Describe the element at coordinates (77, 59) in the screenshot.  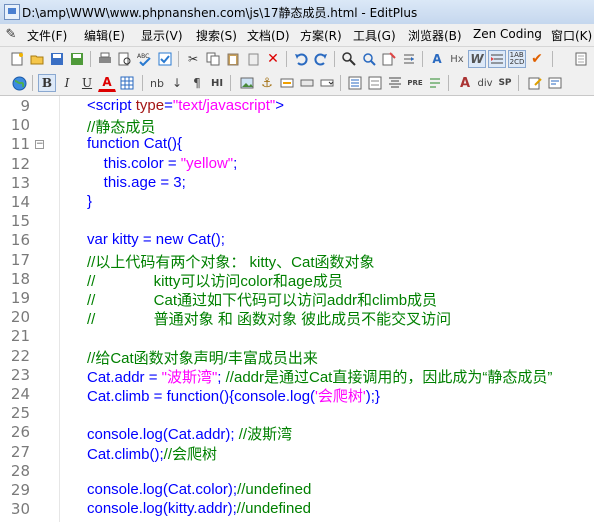
I see `save-all-icon` at that location.